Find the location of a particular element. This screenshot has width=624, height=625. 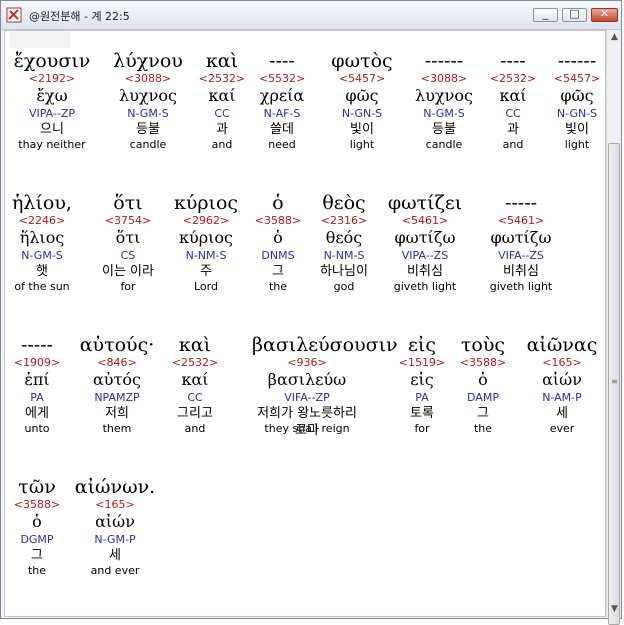

lemma: φῶς is located at coordinates (577, 95).